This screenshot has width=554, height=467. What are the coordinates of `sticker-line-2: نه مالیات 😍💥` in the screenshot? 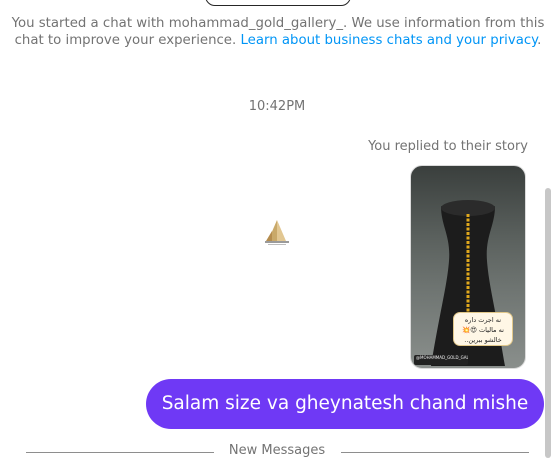 It's located at (483, 330).